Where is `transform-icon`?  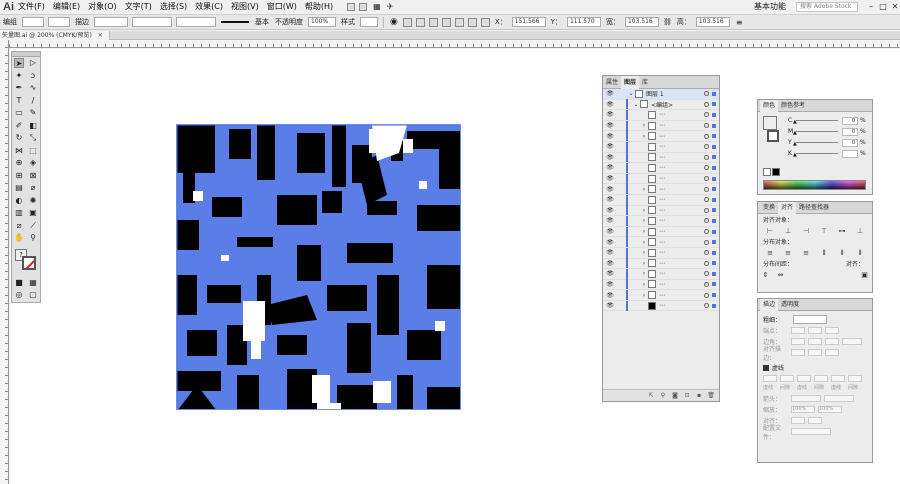
transform-icon is located at coordinates (485, 22).